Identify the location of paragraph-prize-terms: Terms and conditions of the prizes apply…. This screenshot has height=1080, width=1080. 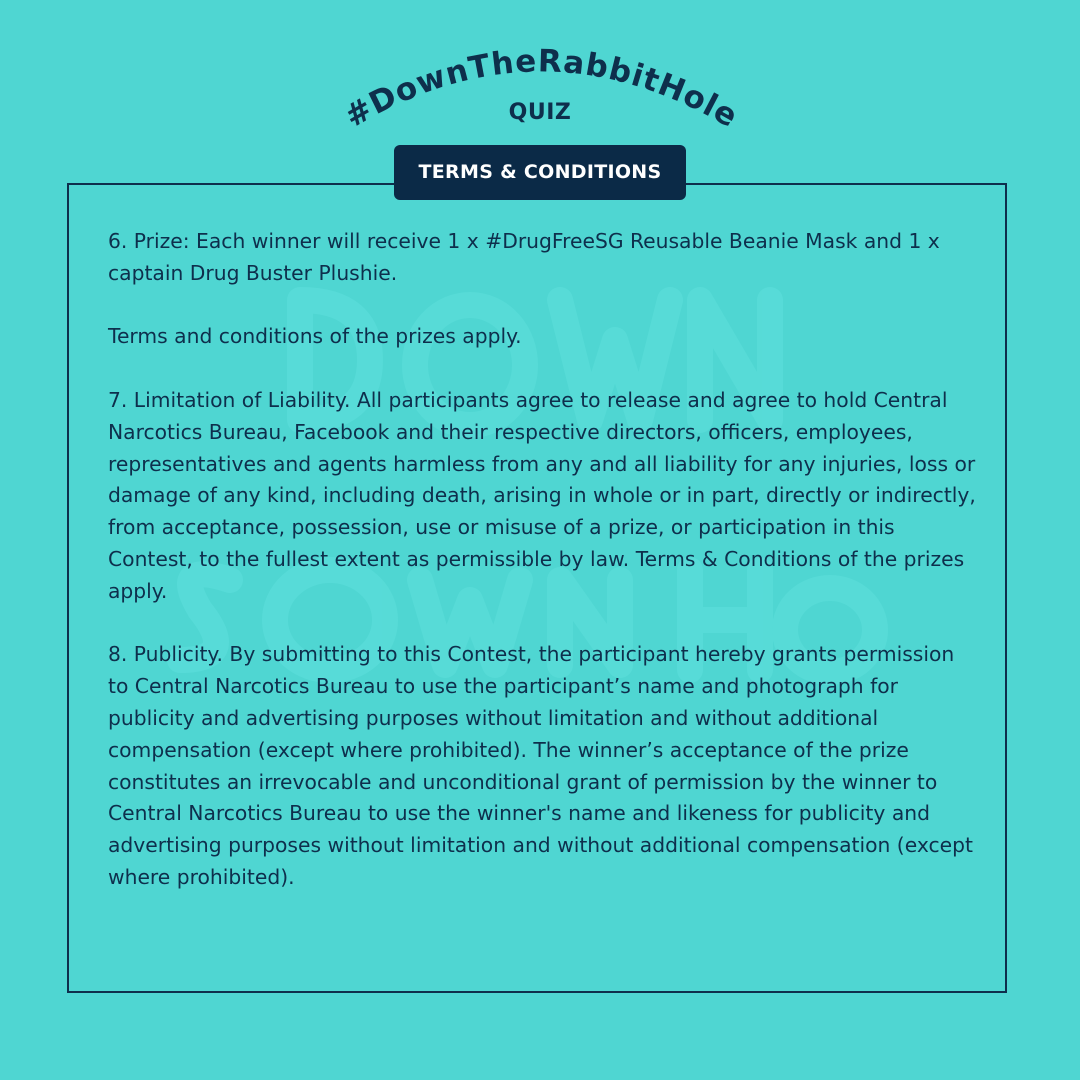
(315, 336).